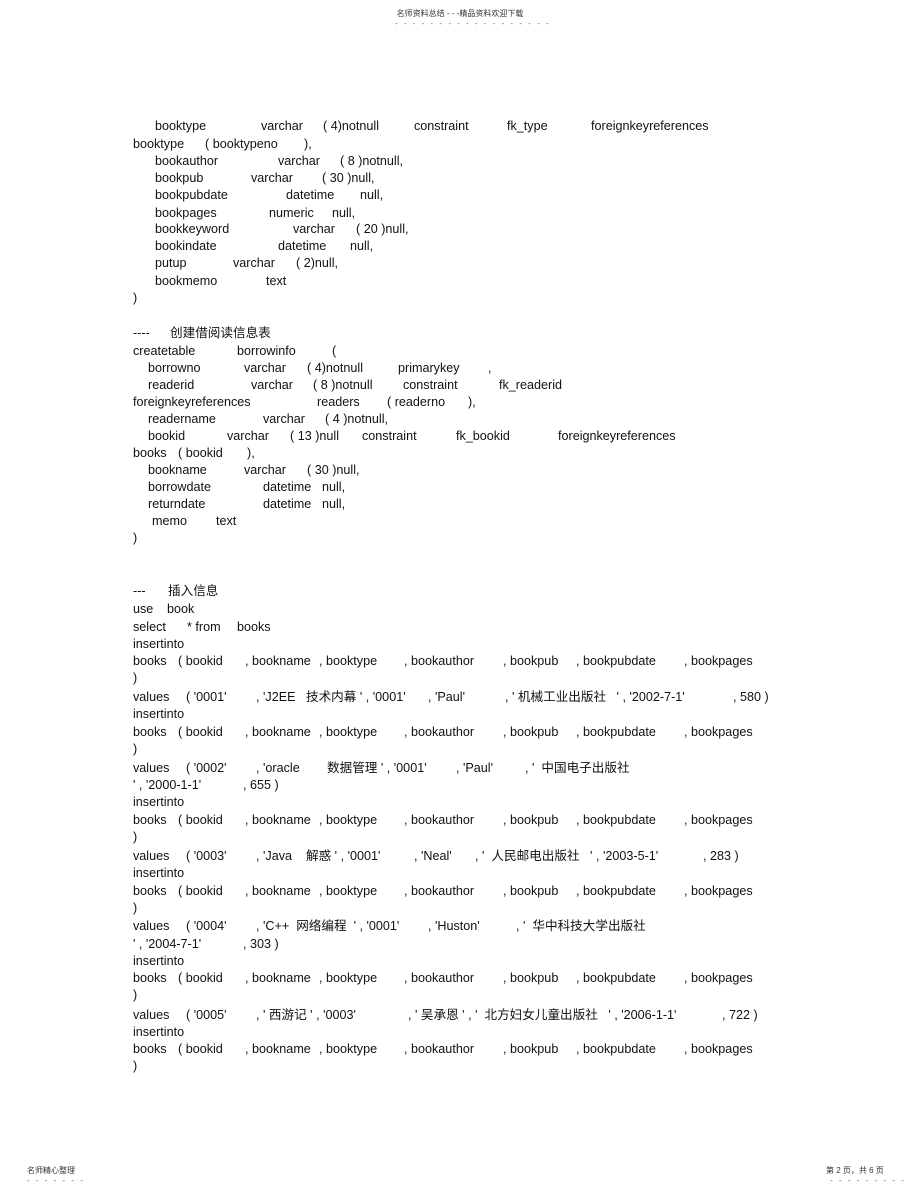  I want to click on code-token: memo, so click(169, 521).